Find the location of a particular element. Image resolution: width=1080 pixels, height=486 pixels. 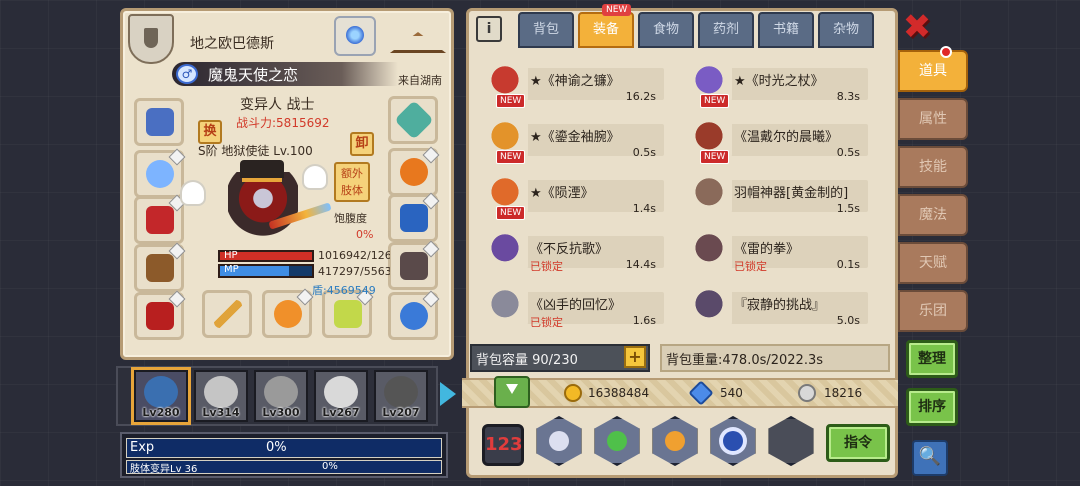

exp-percent: 0% is located at coordinates (276, 447).